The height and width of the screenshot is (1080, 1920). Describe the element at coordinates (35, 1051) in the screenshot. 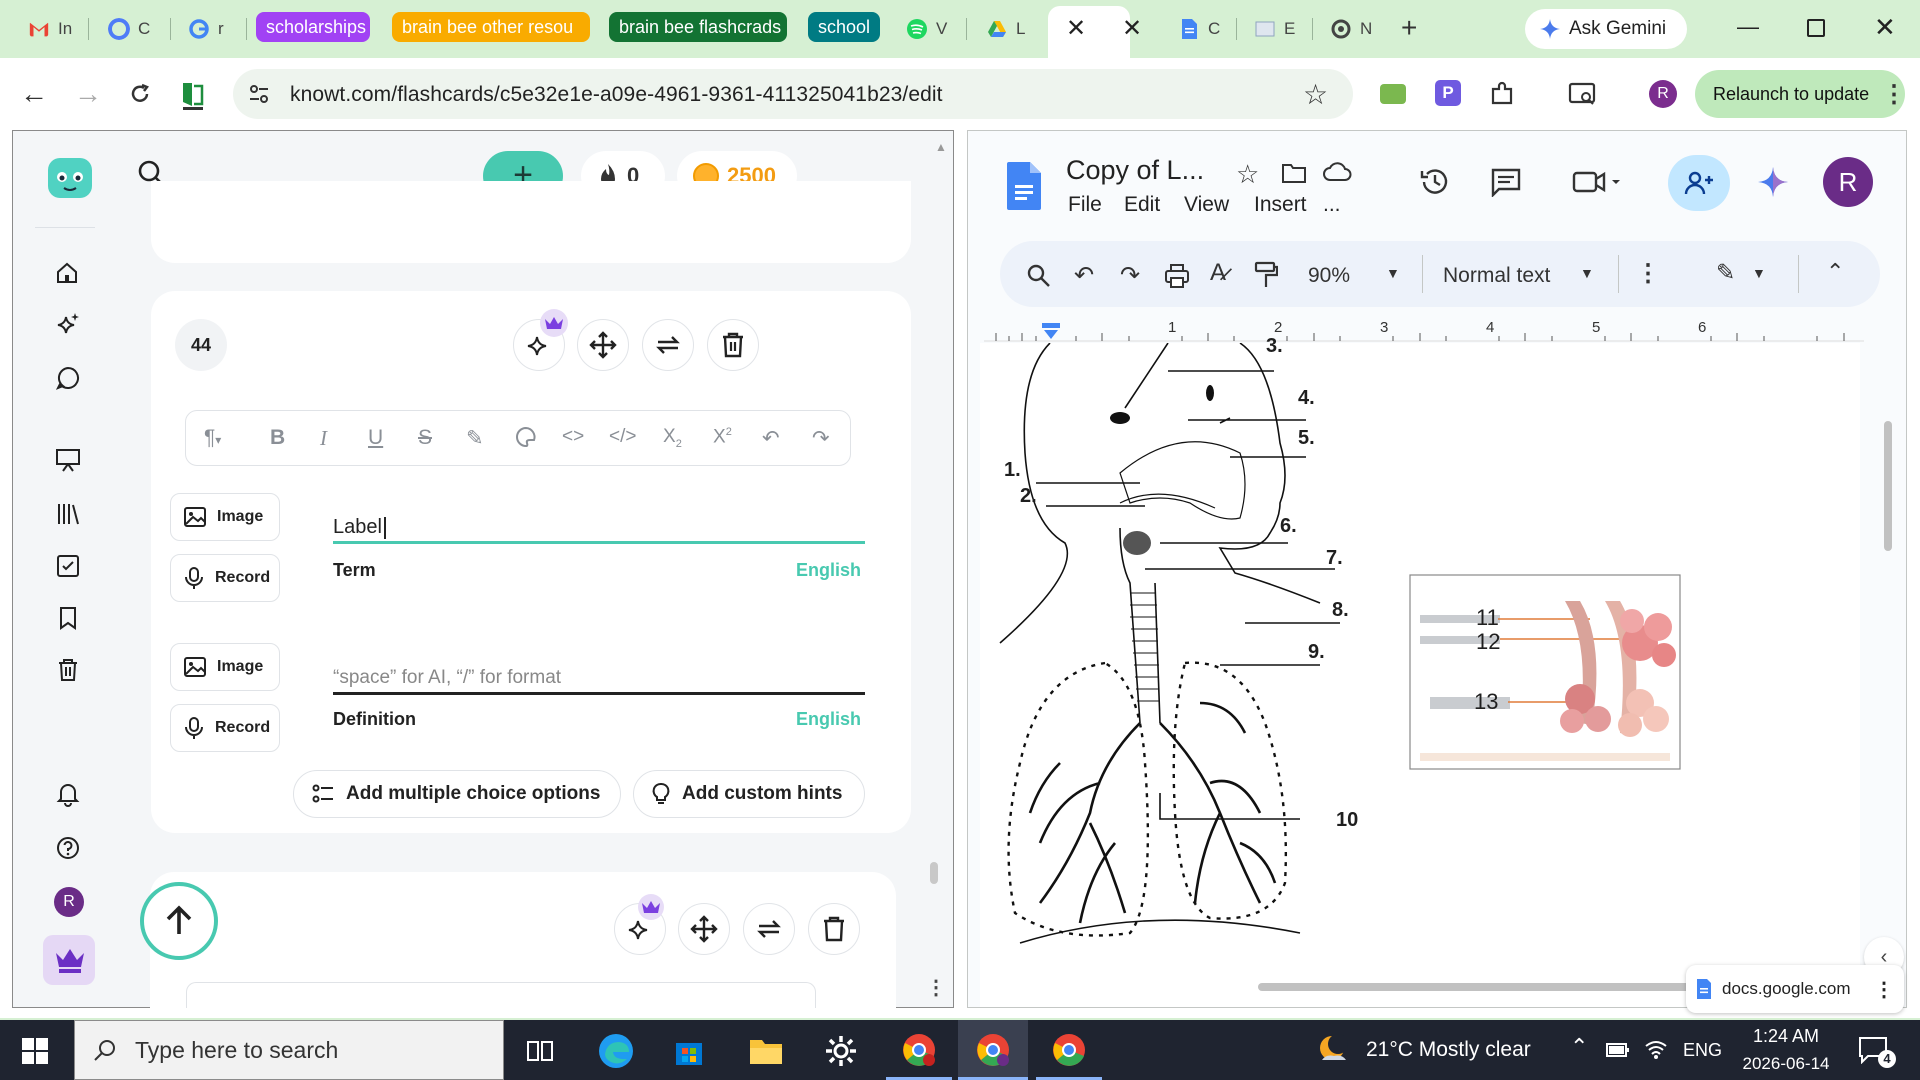

I see `windows-start-icon` at that location.